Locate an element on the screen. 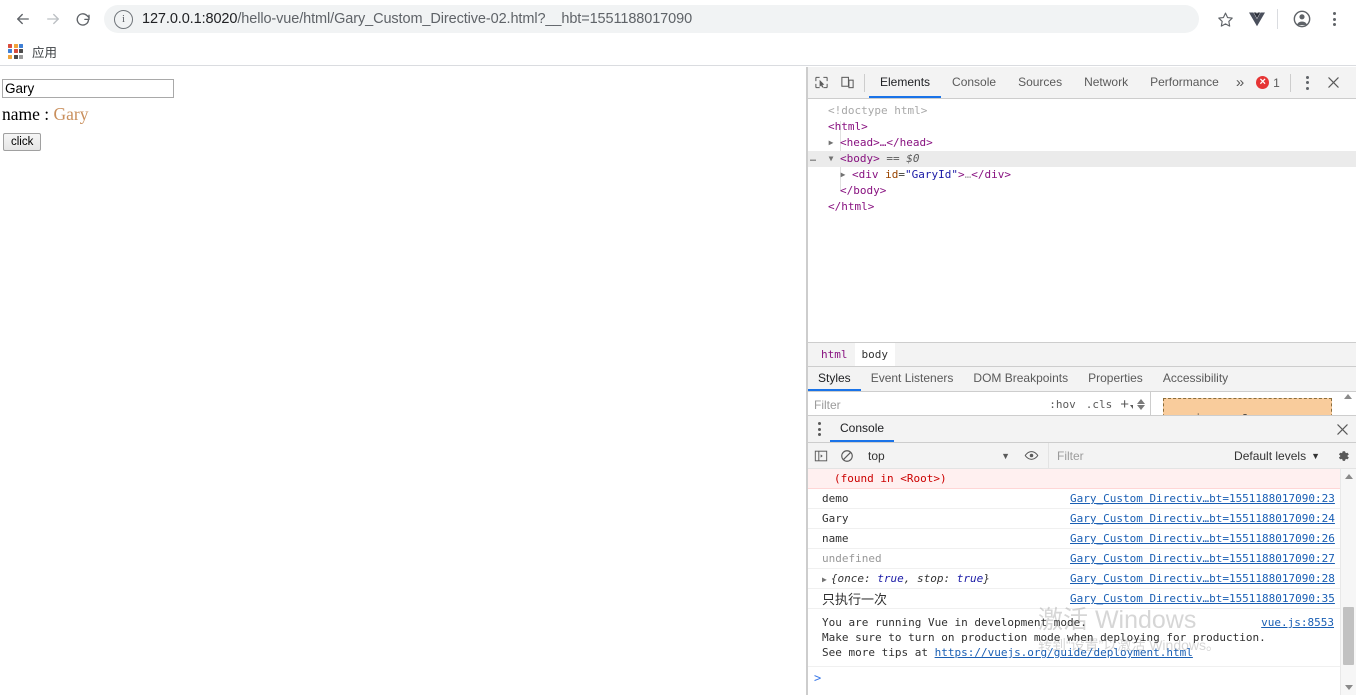  toolbar-divider is located at coordinates (864, 82).